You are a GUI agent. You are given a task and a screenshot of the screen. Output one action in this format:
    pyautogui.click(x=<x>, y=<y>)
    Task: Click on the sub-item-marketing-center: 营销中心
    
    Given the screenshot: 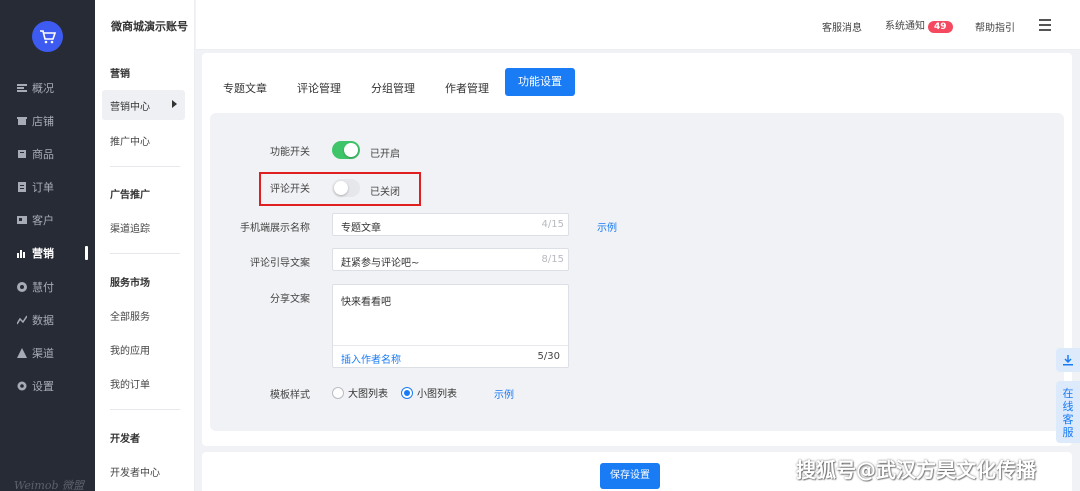 What is the action you would take?
    pyautogui.click(x=143, y=105)
    